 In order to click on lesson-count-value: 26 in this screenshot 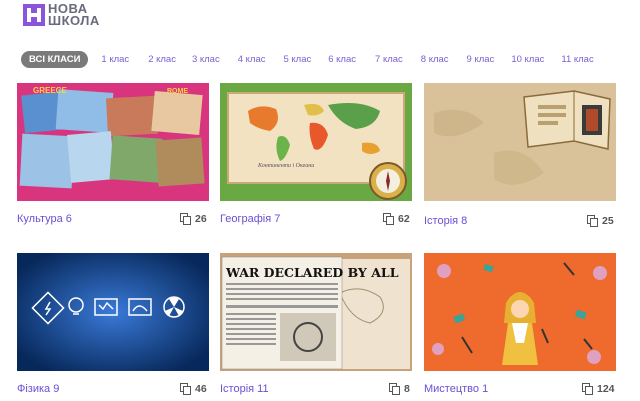, I will do `click(201, 219)`.